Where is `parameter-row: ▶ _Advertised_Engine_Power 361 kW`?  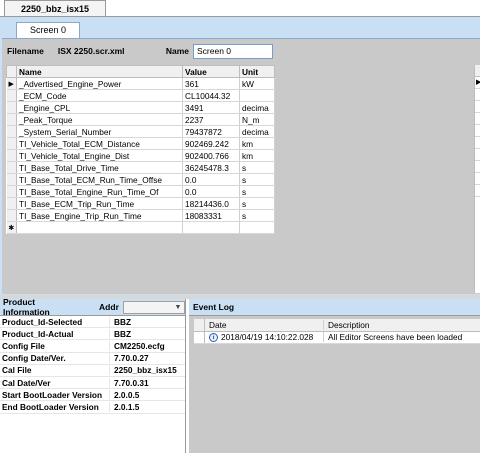
parameter-row: ▶ _Advertised_Engine_Power 361 kW is located at coordinates (140, 83).